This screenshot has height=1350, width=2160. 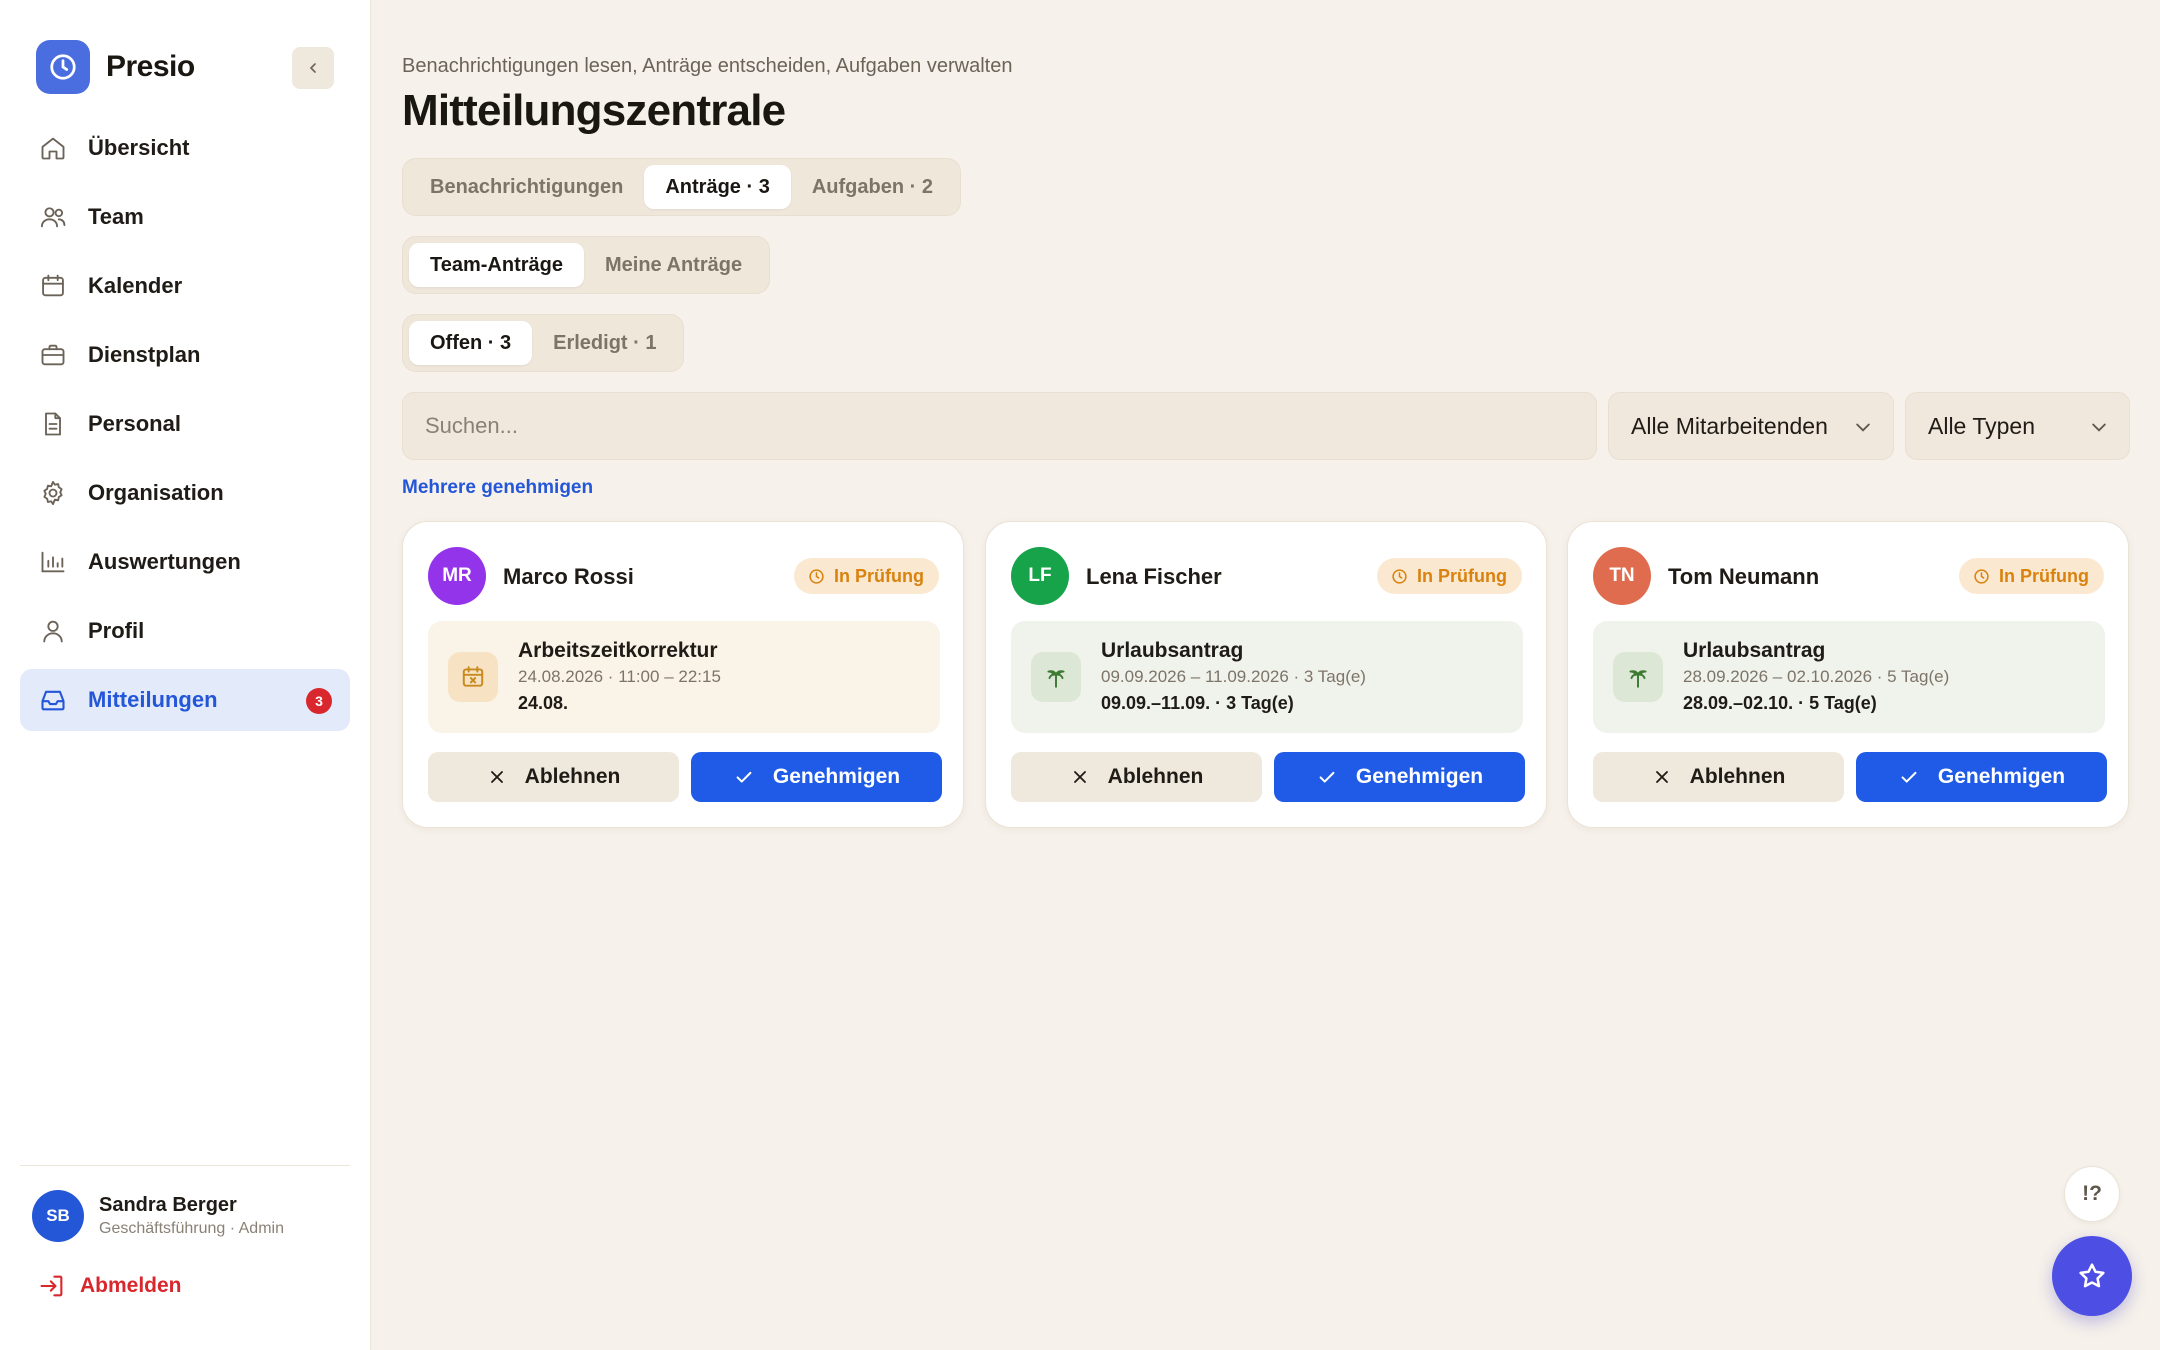 I want to click on avatar: SB, so click(x=58, y=1216).